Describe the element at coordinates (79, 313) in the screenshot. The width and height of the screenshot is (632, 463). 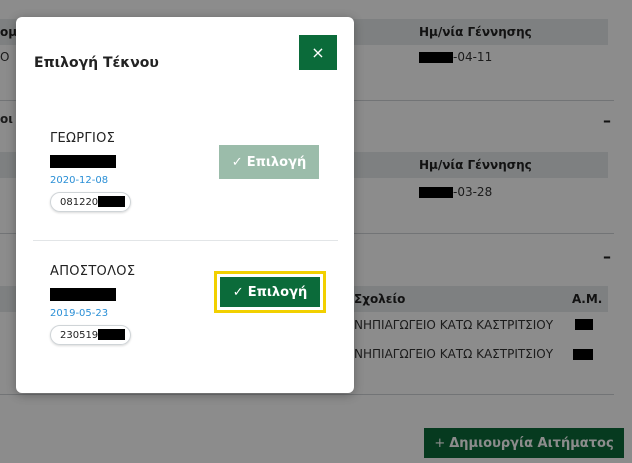
I see `child-birth-date: 2019-05-23` at that location.